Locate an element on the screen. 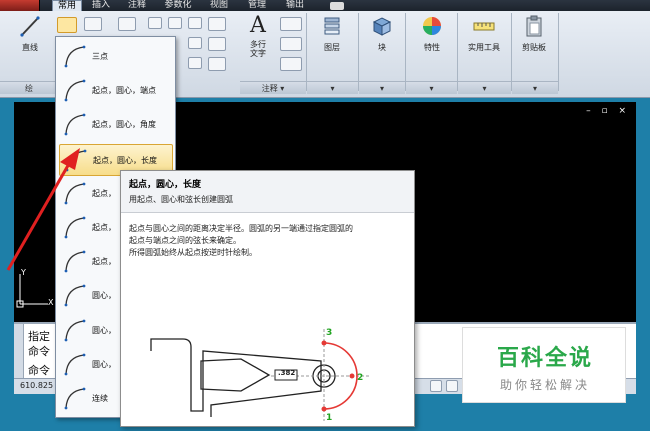  utilities-label: 实用工具 is located at coordinates (484, 47).